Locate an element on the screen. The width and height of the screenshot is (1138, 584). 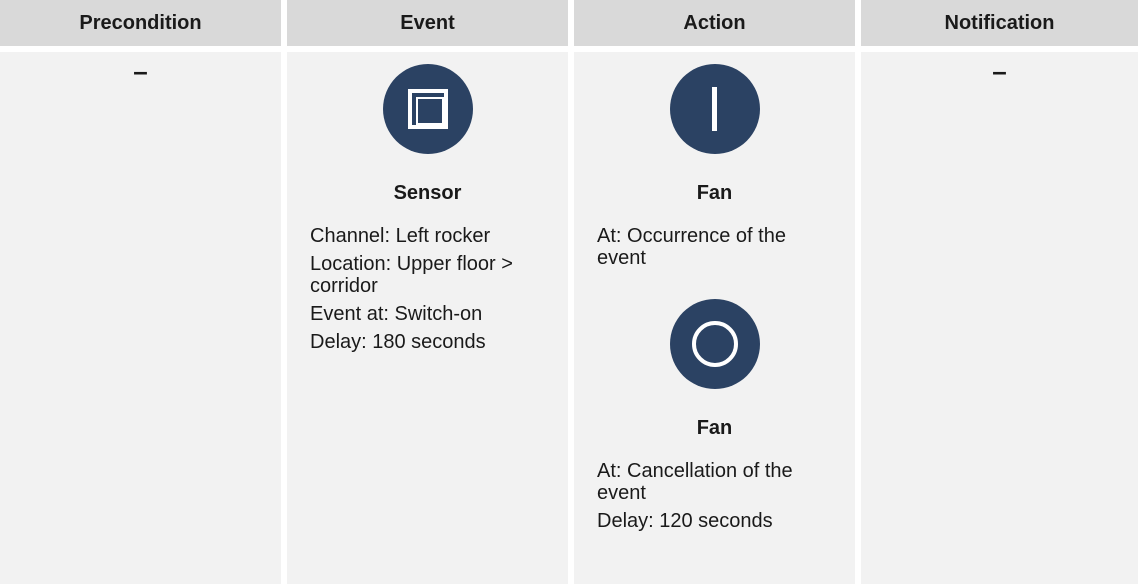
action-1-title: Fan is located at coordinates (714, 193).